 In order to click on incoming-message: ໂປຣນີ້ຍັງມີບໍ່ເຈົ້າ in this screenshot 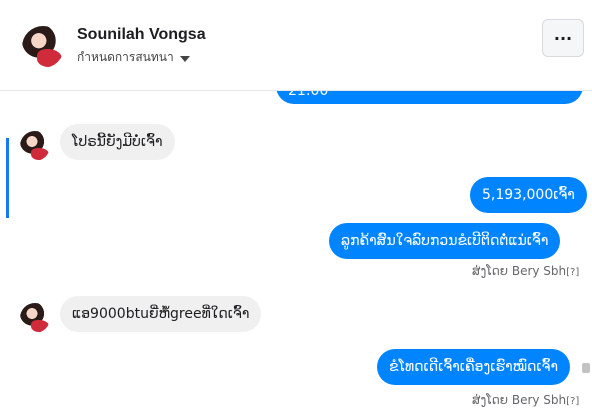, I will do `click(117, 142)`.